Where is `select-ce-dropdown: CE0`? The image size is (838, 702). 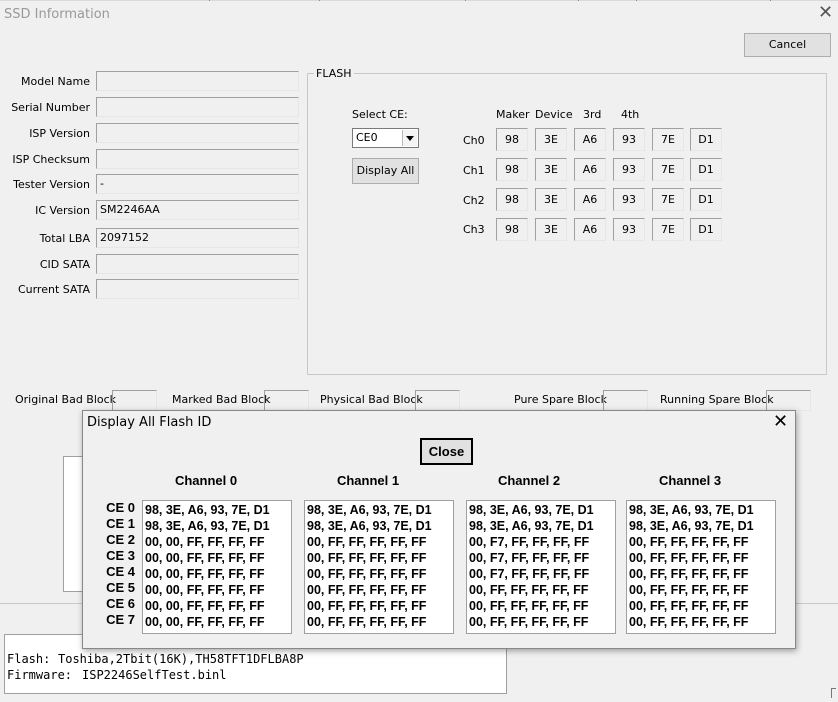
select-ce-dropdown: CE0 is located at coordinates (385, 138).